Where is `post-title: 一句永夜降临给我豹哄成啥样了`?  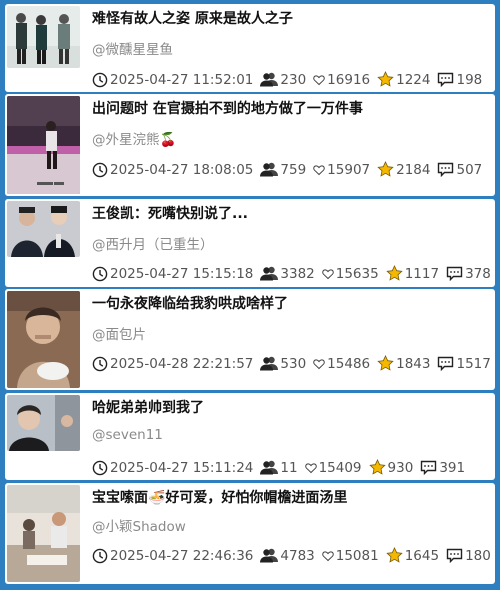
post-title: 一句永夜降临给我豹哄成啥样了 is located at coordinates (290, 303).